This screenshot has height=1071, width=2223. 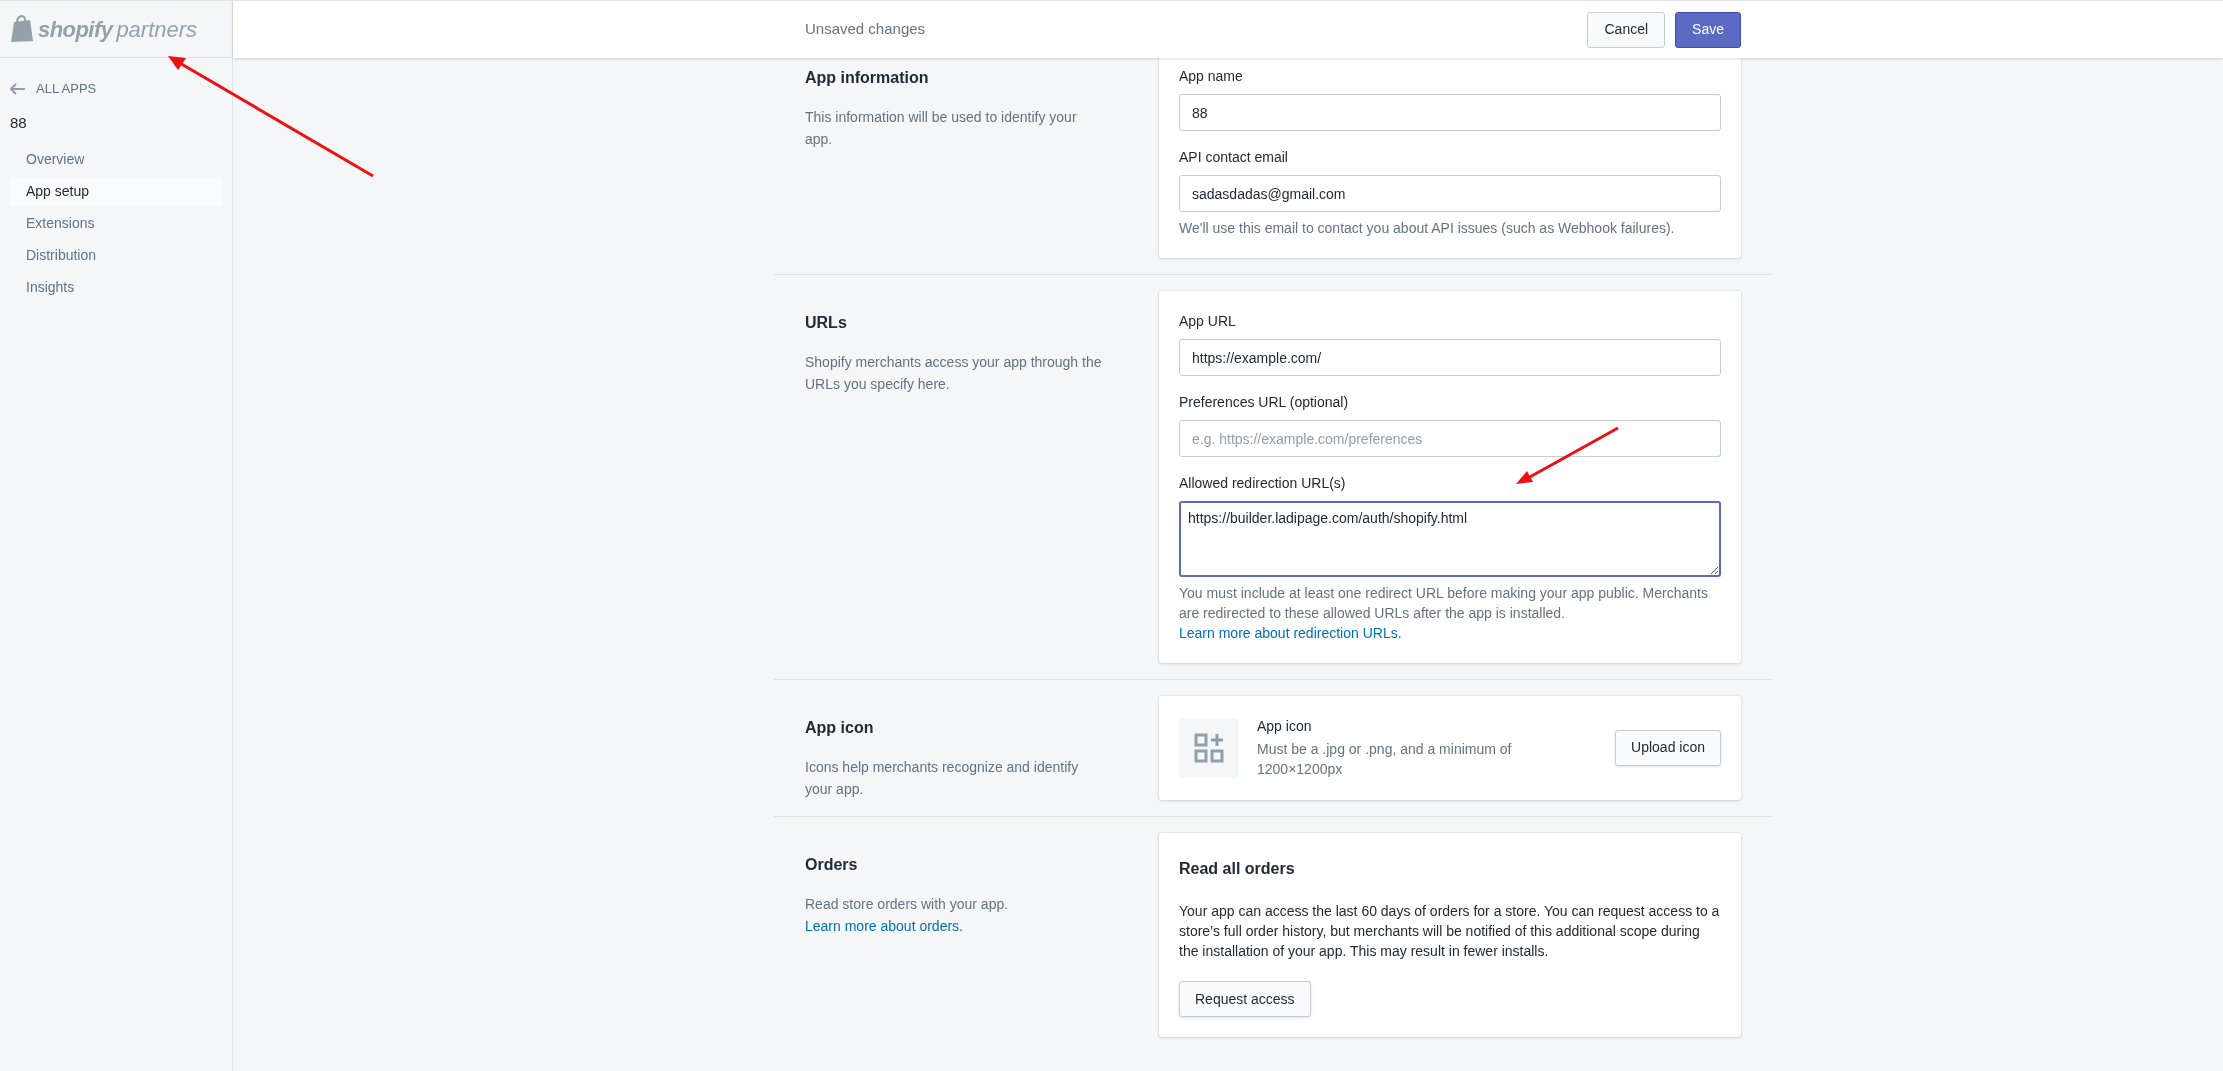 I want to click on upload-requirements: Must be a .jpg or .png, and a minimum of 1200×1200px, so click(x=1385, y=759).